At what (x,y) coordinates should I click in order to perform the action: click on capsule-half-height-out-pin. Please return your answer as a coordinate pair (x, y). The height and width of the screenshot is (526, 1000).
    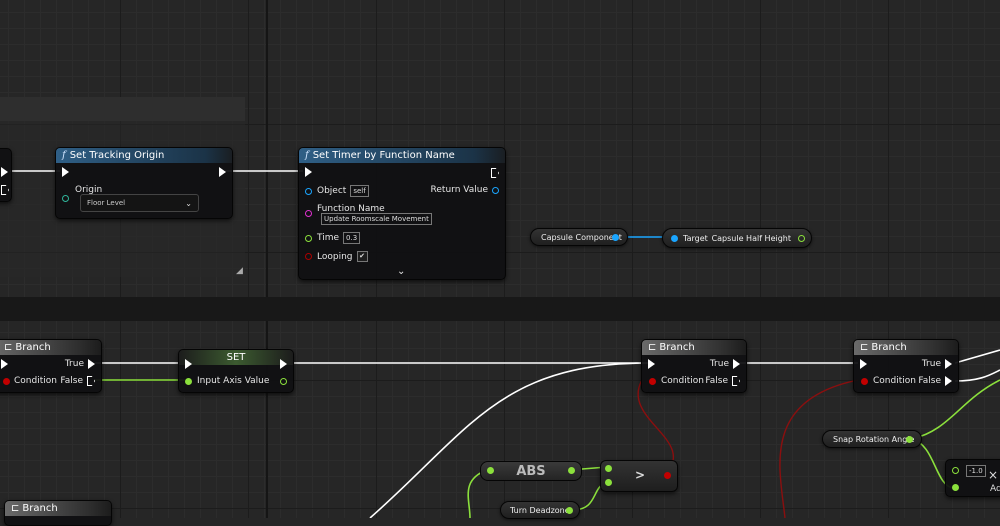
    Looking at the image, I should click on (801, 238).